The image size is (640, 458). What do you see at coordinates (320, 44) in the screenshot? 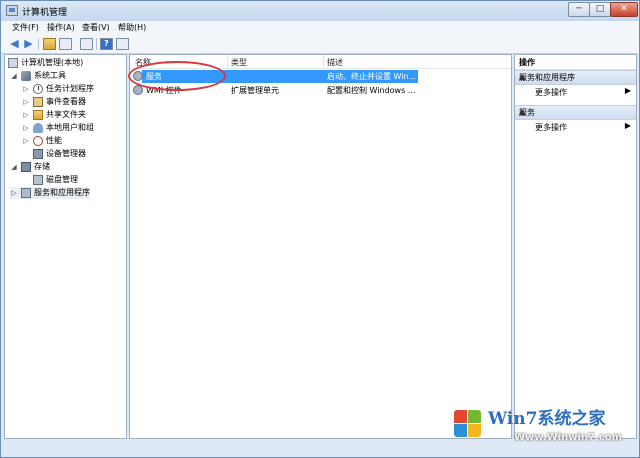
I see `toolbar: ◀ ▶ ?` at bounding box center [320, 44].